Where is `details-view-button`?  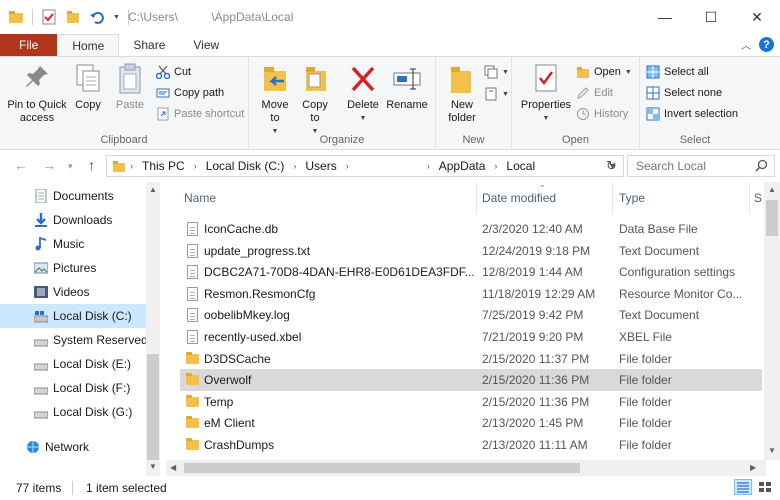
details-view-button is located at coordinates (743, 487).